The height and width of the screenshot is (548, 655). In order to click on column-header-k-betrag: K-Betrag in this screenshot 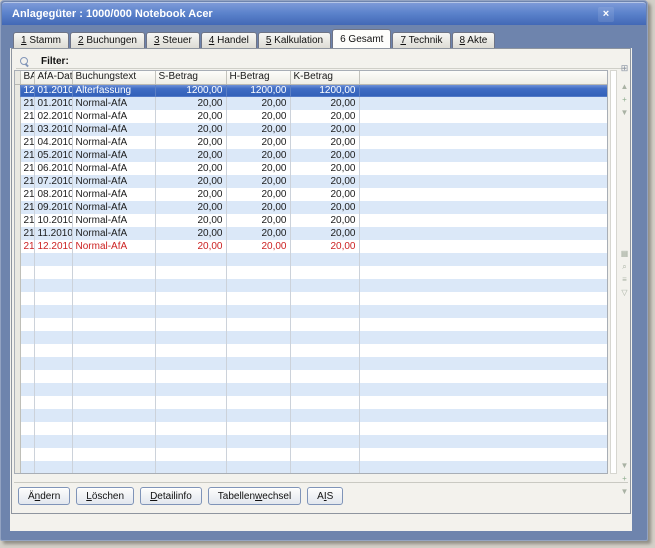, I will do `click(325, 78)`.